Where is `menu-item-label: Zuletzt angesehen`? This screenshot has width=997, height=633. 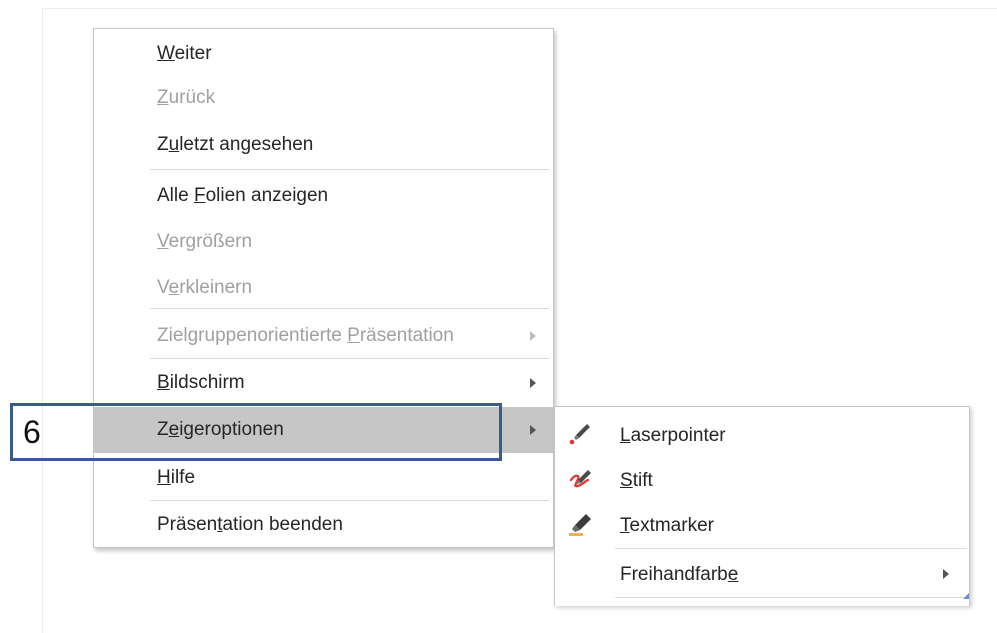
menu-item-label: Zuletzt angesehen is located at coordinates (235, 144).